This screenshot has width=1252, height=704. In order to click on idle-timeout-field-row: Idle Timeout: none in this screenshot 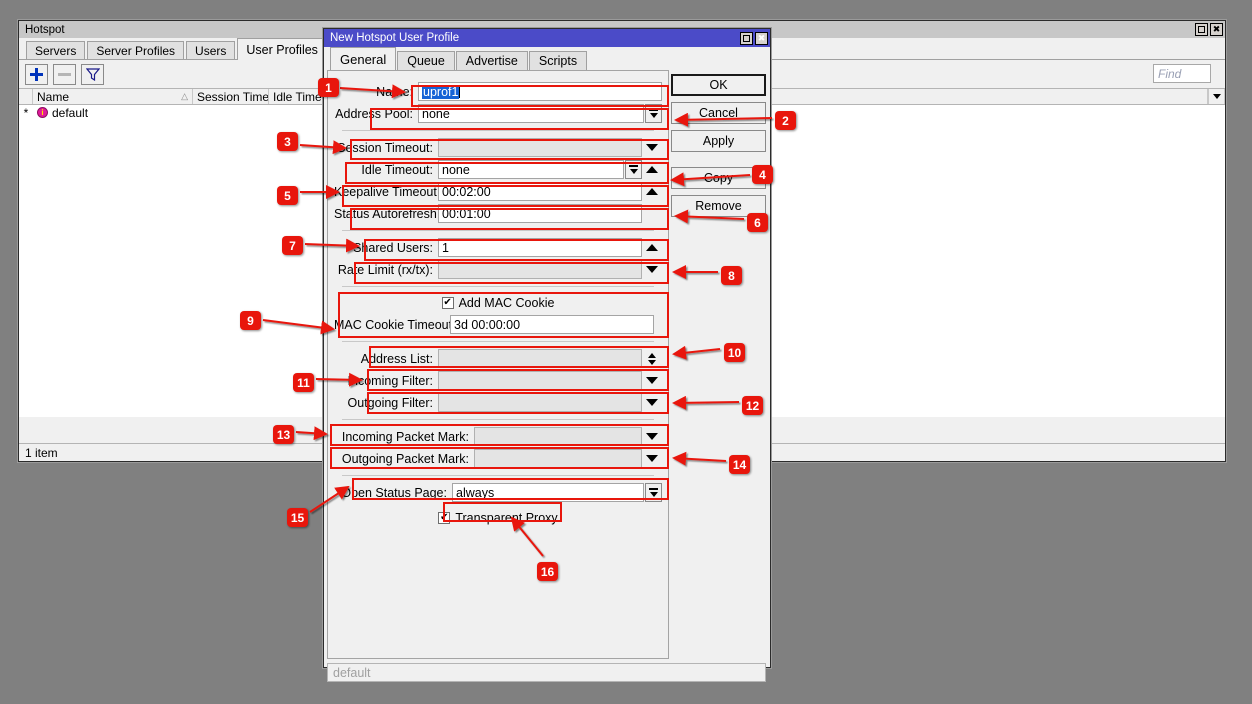, I will do `click(498, 169)`.